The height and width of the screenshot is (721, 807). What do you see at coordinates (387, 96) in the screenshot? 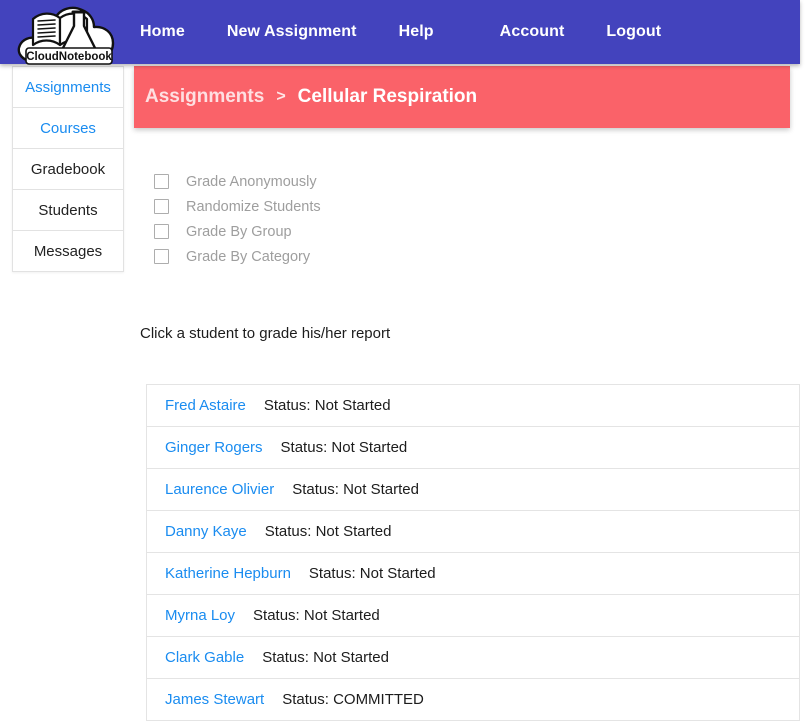
I see `page-title: Cellular Respiration` at bounding box center [387, 96].